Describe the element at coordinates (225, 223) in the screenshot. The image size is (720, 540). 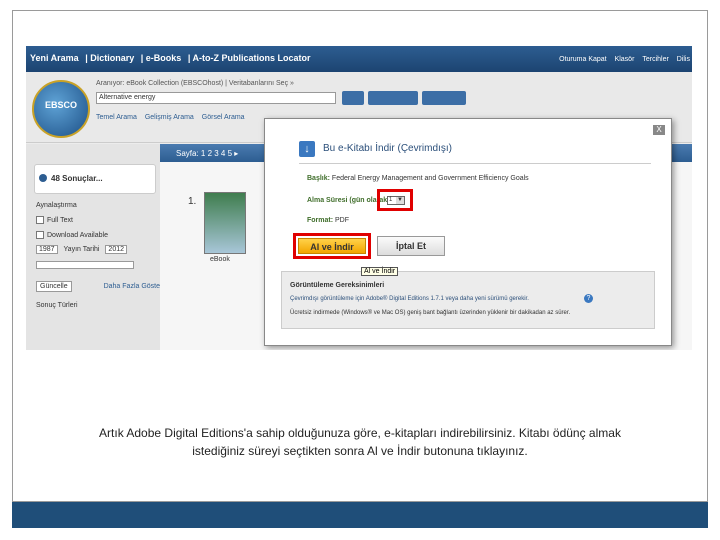
I see `book-cover` at that location.